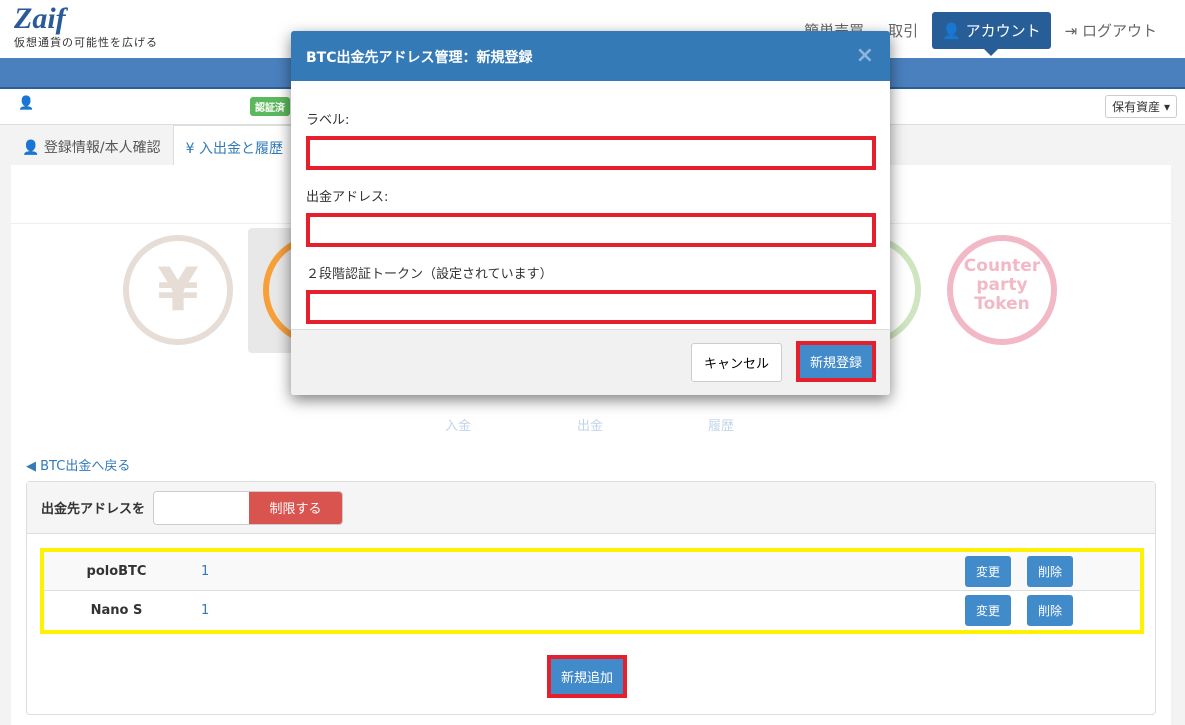 The height and width of the screenshot is (725, 1185). What do you see at coordinates (419, 58) in the screenshot?
I see `modal-title: BTC出金先アドレス管理：新規登録` at bounding box center [419, 58].